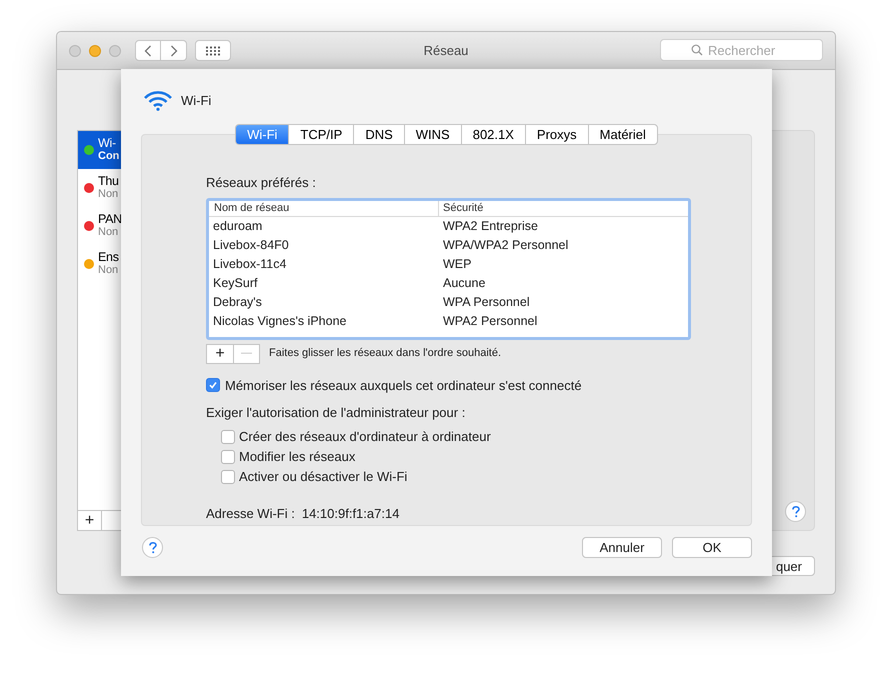 The image size is (892, 675). What do you see at coordinates (336, 413) in the screenshot?
I see `section-label: Exiger l'autorisation de l'administrateur pour :` at bounding box center [336, 413].